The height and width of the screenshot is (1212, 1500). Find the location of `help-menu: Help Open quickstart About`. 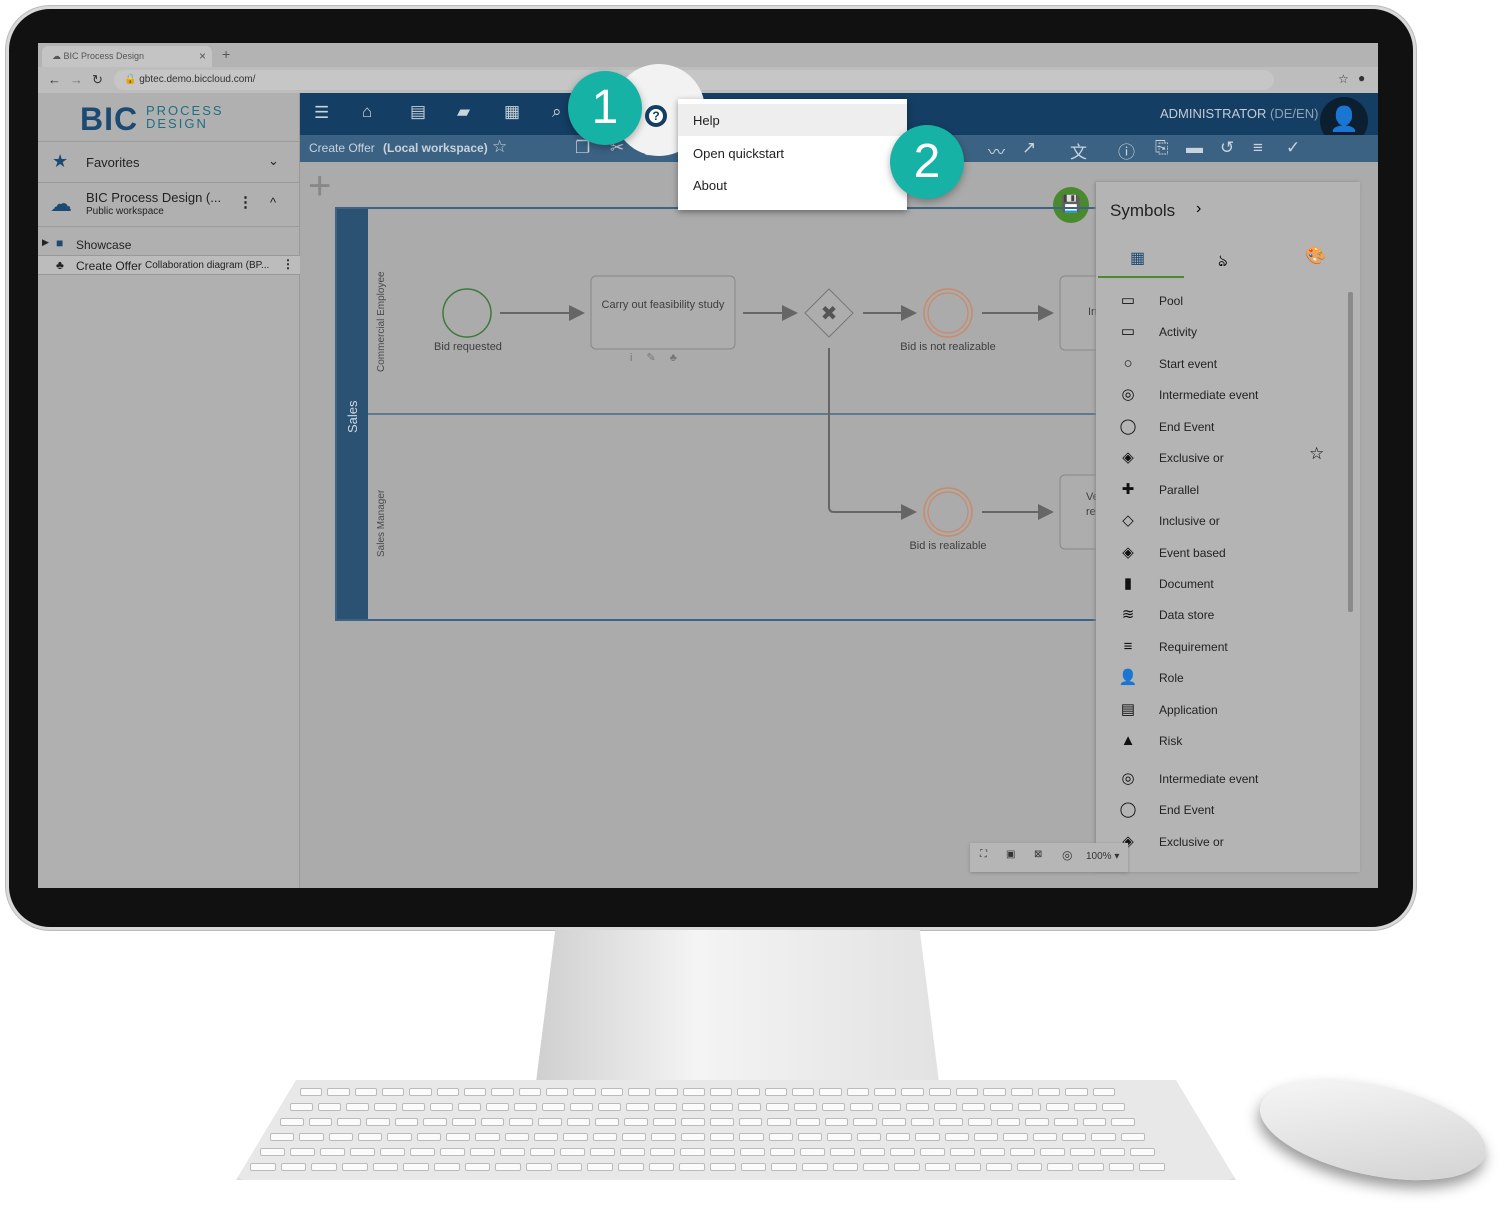

help-menu: Help Open quickstart About is located at coordinates (792, 154).